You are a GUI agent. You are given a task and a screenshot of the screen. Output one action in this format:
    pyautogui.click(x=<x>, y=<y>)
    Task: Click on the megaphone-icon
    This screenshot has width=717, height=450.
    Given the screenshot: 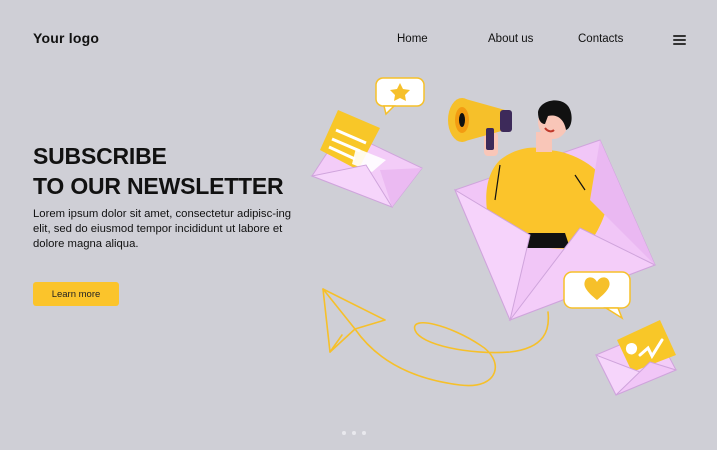 What is the action you would take?
    pyautogui.click(x=480, y=124)
    